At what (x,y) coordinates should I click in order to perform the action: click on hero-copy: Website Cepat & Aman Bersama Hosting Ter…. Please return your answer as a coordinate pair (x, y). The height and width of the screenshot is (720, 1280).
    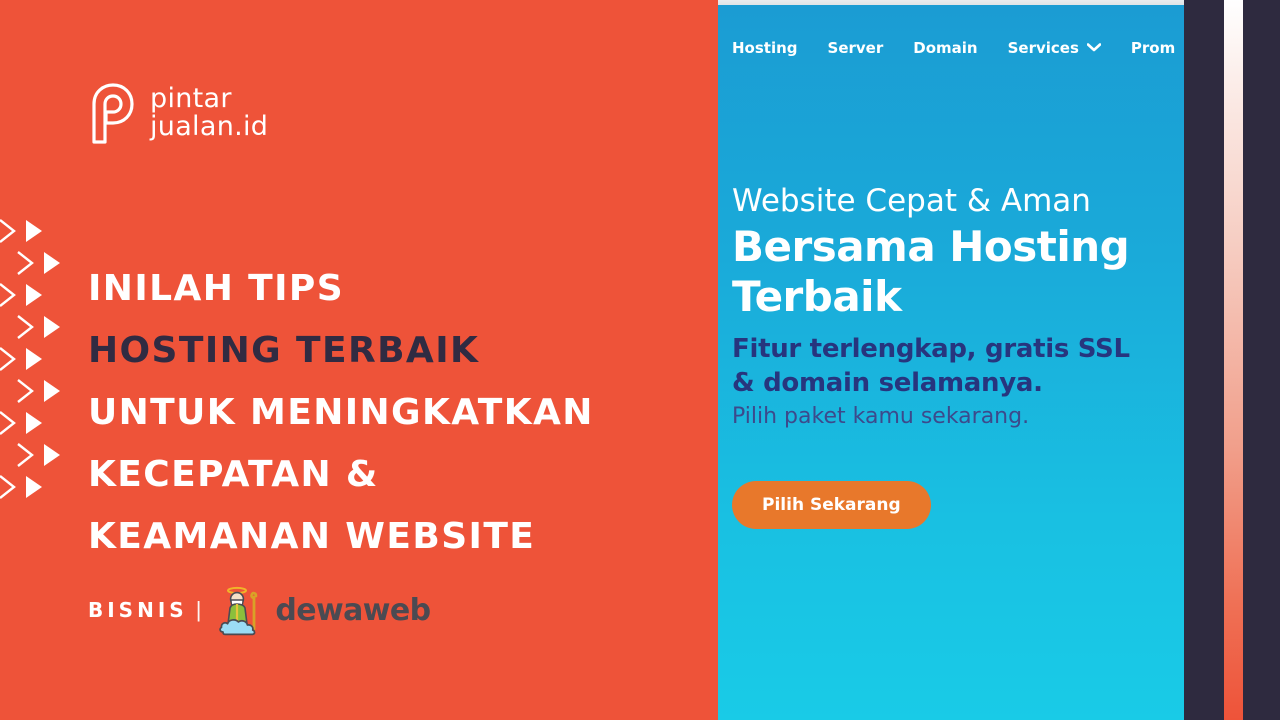
    Looking at the image, I should click on (957, 306).